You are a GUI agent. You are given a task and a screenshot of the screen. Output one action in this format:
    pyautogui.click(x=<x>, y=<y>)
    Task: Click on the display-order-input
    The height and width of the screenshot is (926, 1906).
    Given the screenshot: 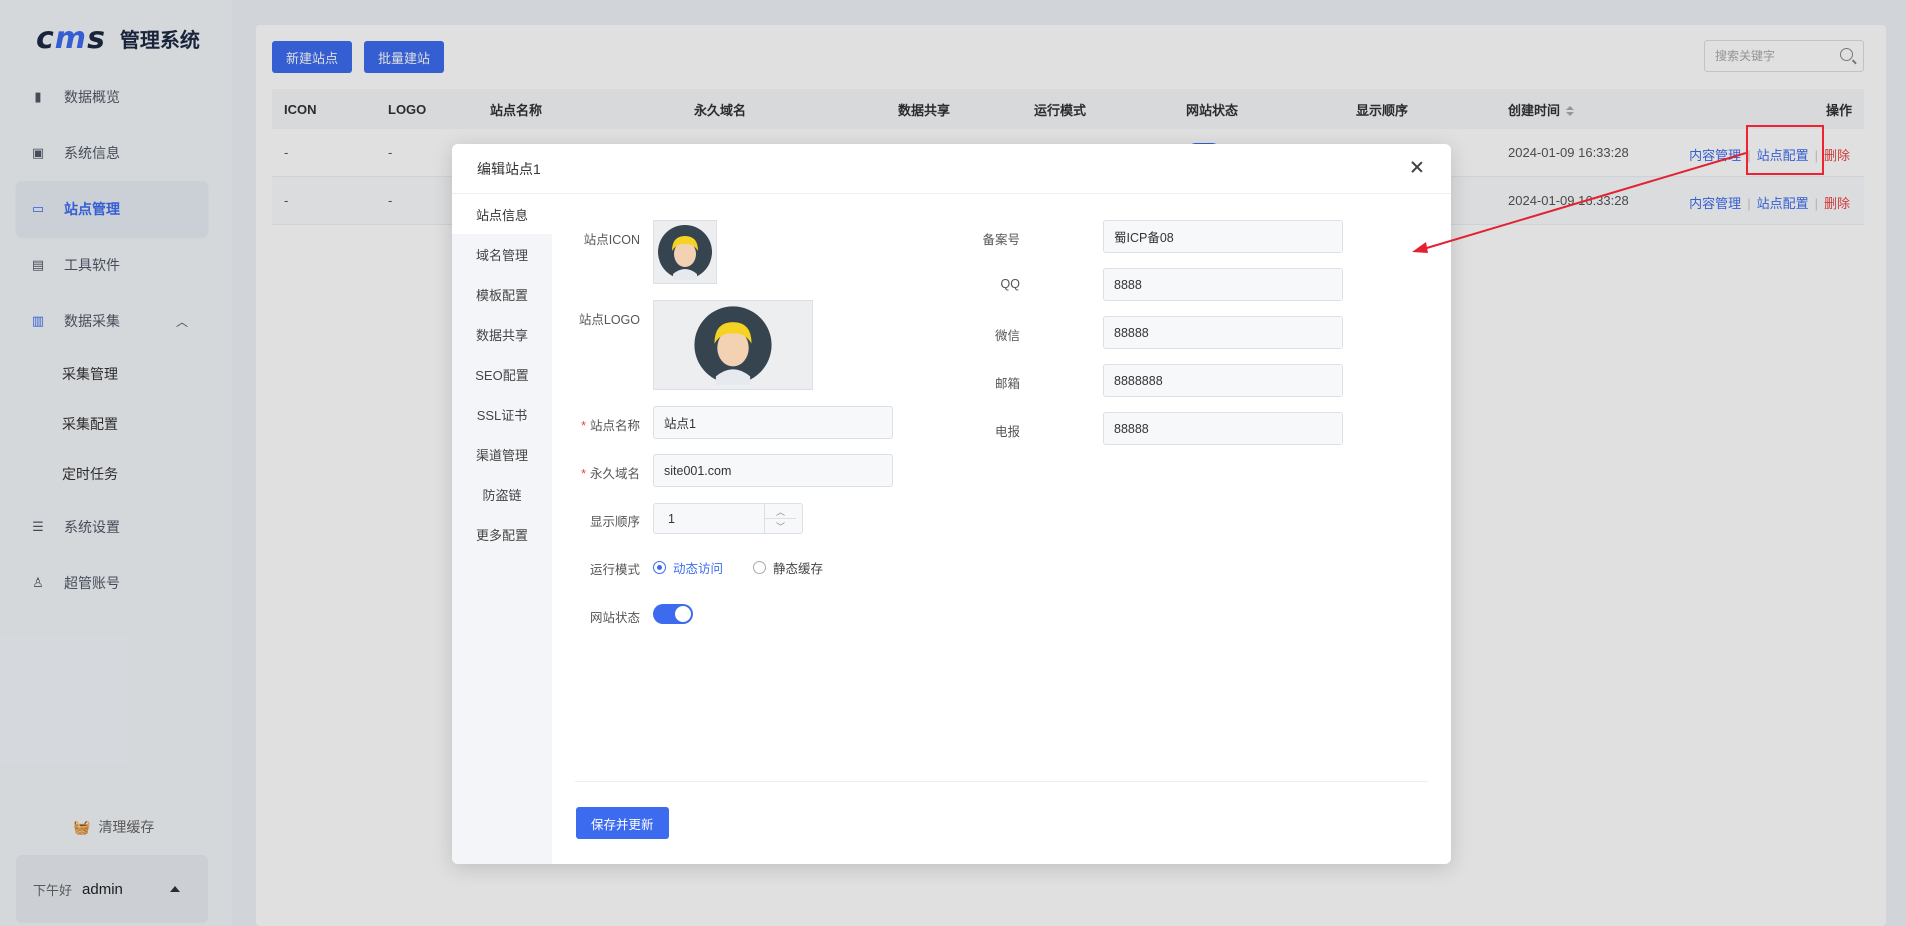 What is the action you would take?
    pyautogui.click(x=709, y=518)
    